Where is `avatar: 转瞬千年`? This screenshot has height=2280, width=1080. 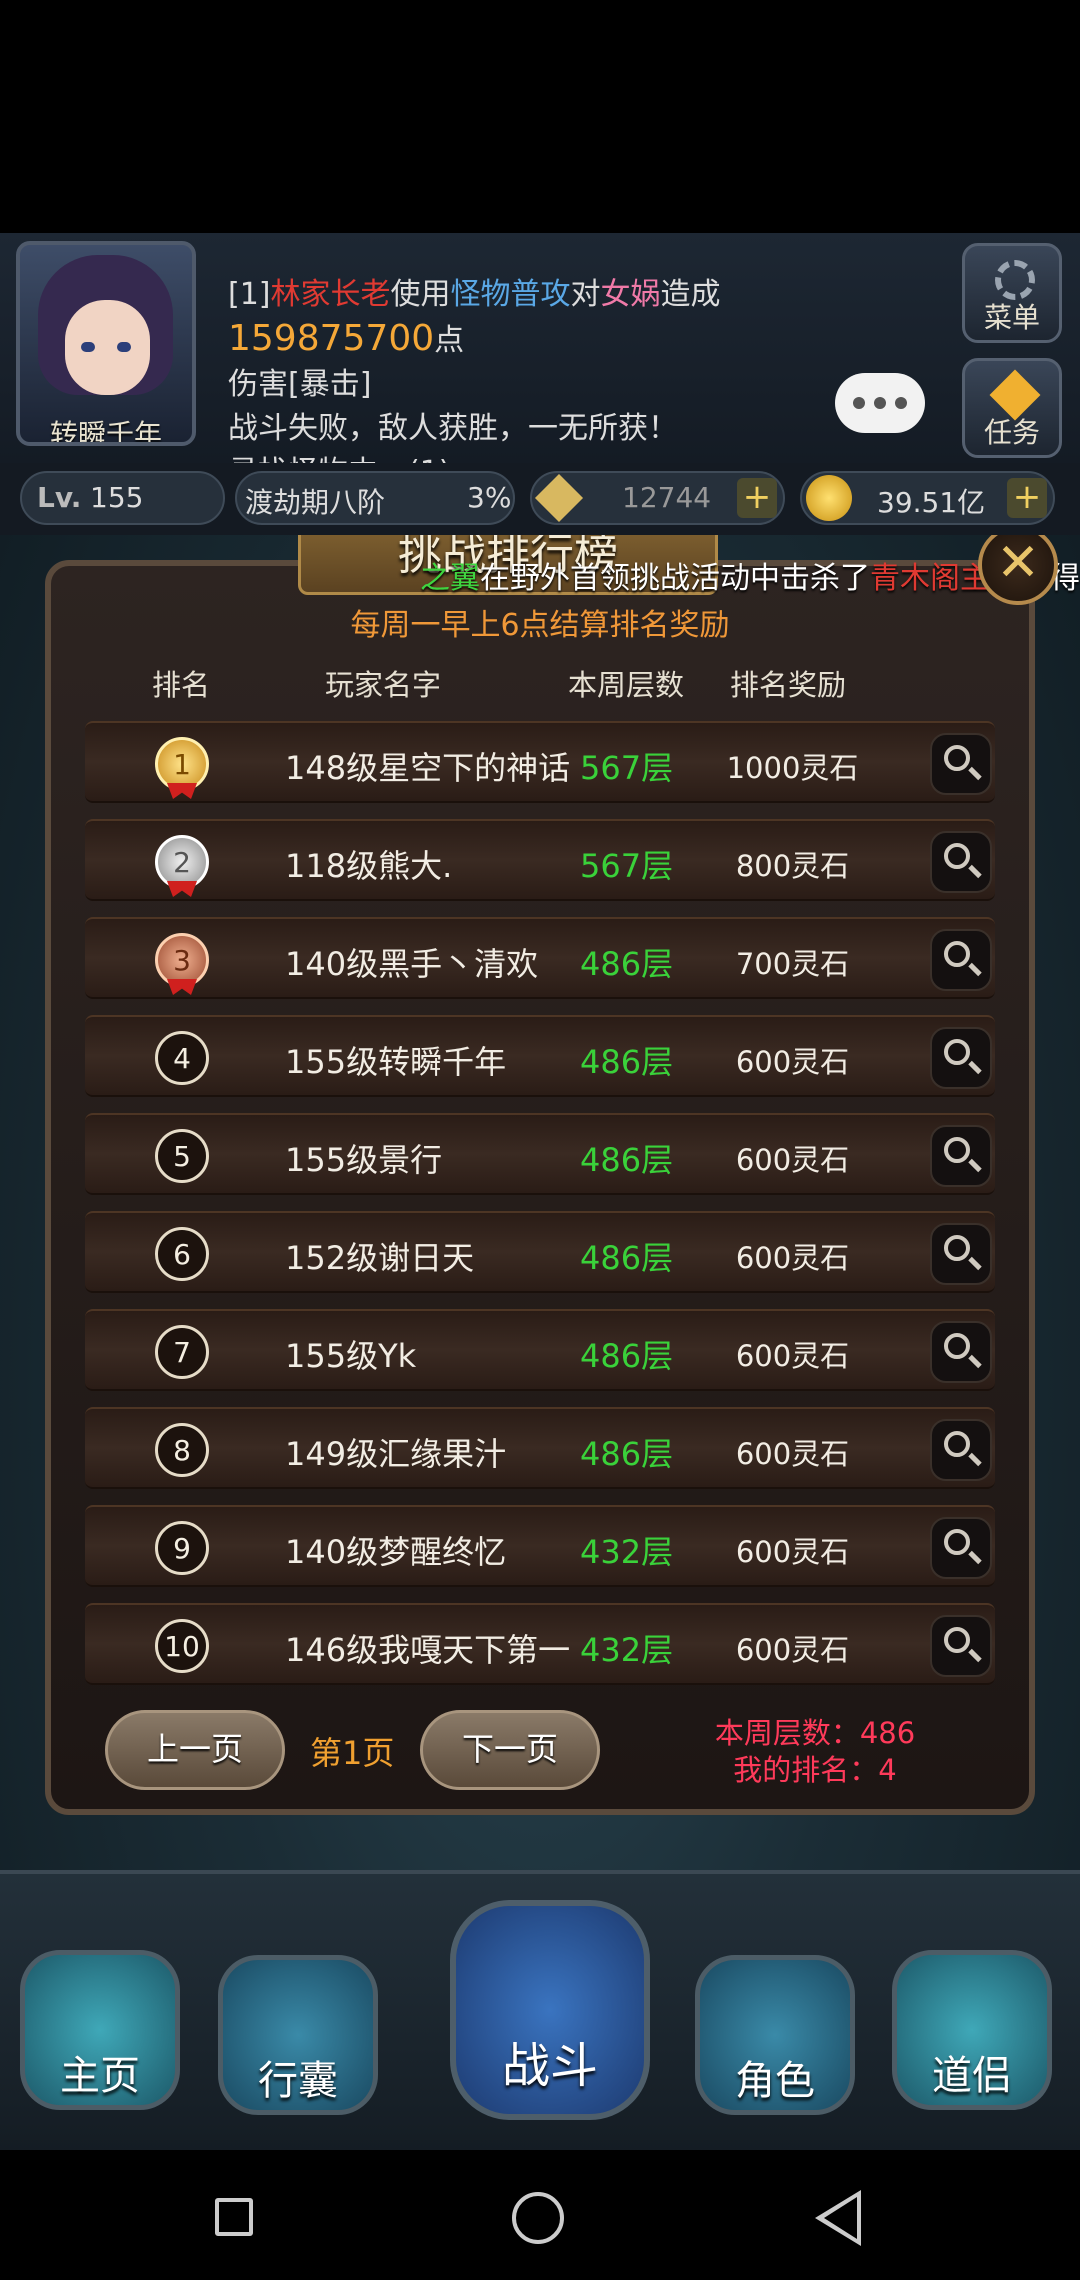
avatar: 转瞬千年 is located at coordinates (106, 343).